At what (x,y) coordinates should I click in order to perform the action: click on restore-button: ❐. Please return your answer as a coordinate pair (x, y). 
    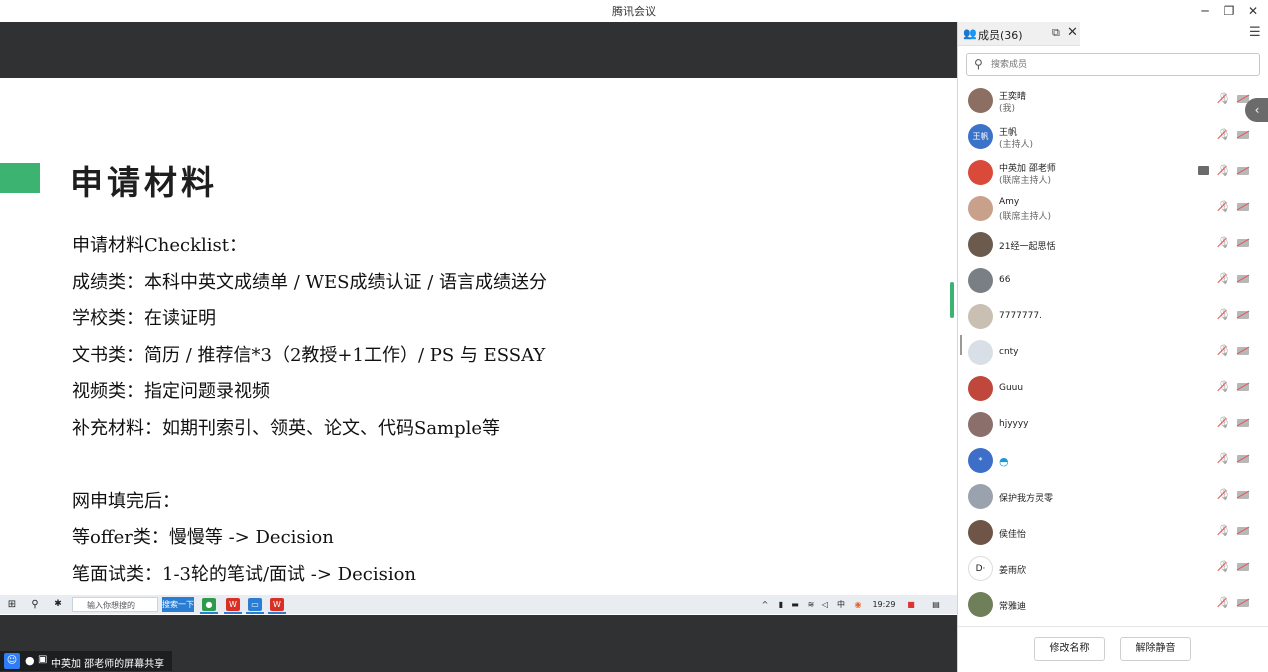
    Looking at the image, I should click on (1229, 11).